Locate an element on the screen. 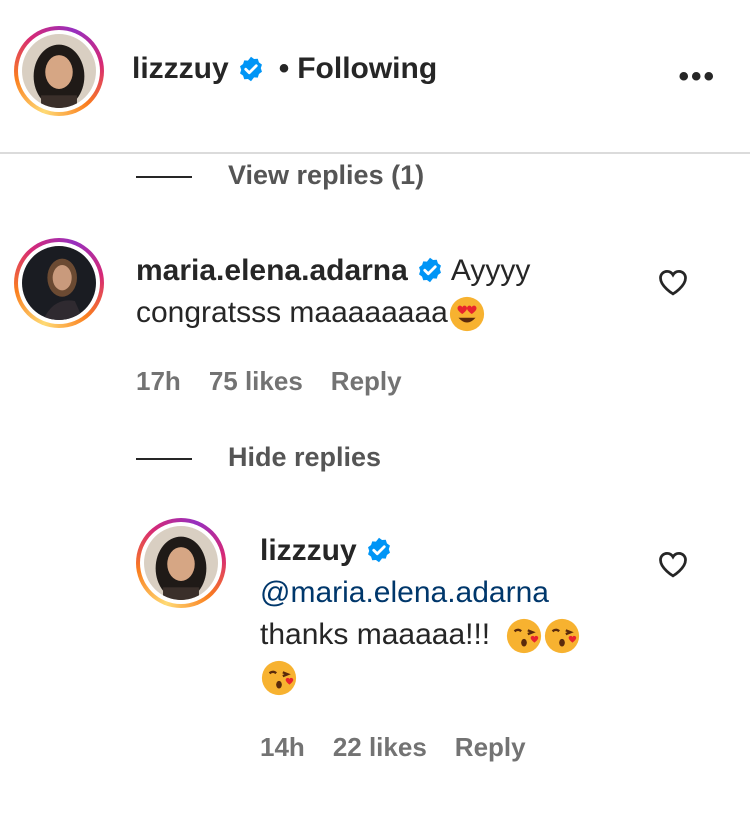 This screenshot has height=815, width=750. reply-time: 14h is located at coordinates (282, 747).